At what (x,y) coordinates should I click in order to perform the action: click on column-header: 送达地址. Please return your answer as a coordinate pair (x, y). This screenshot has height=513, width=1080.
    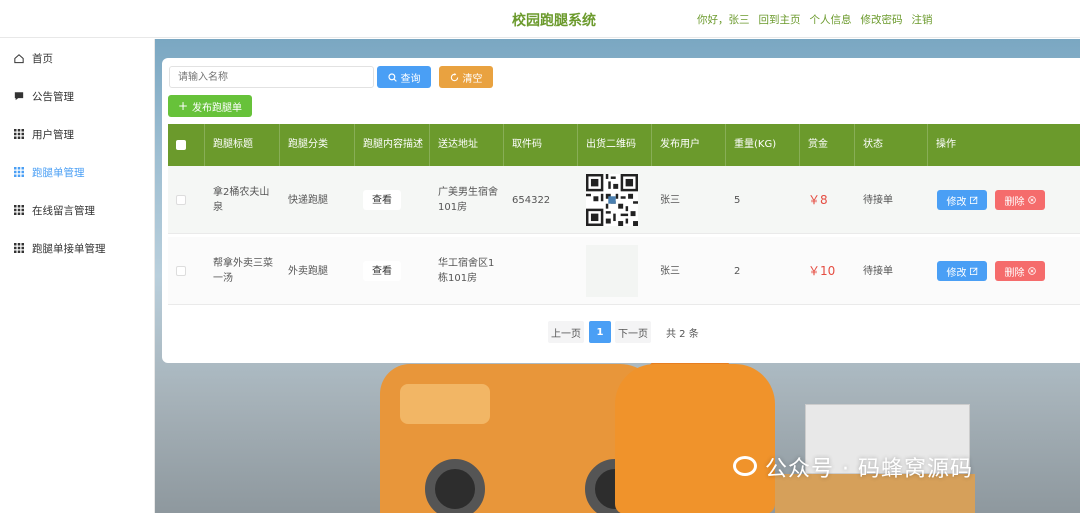
    Looking at the image, I should click on (467, 145).